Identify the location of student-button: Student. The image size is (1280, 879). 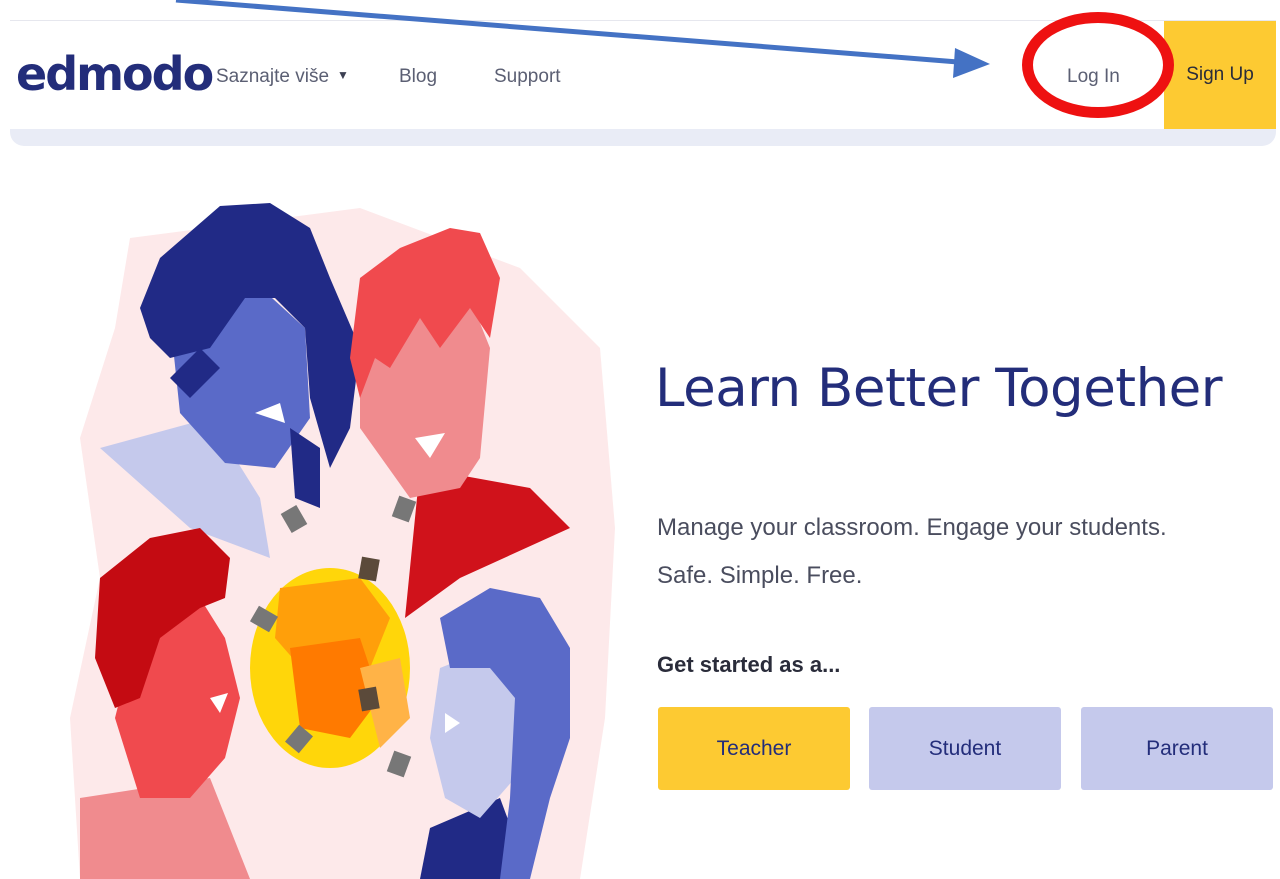
(965, 748).